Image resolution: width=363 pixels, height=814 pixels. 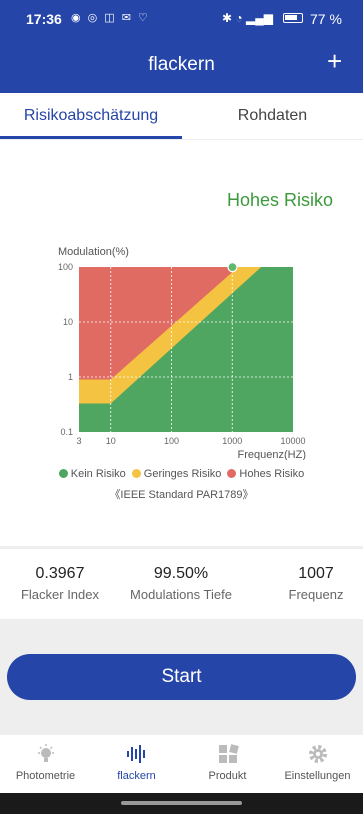 I want to click on stat-value: 0.3967, so click(x=60, y=573).